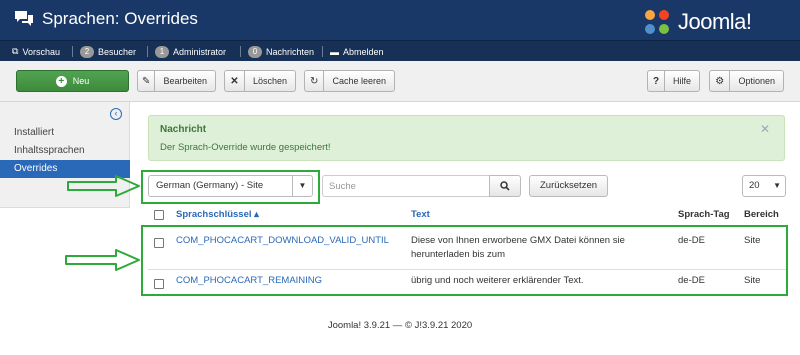  Describe the element at coordinates (65, 133) in the screenshot. I see `sidebar-item-installiert: Installiert` at that location.